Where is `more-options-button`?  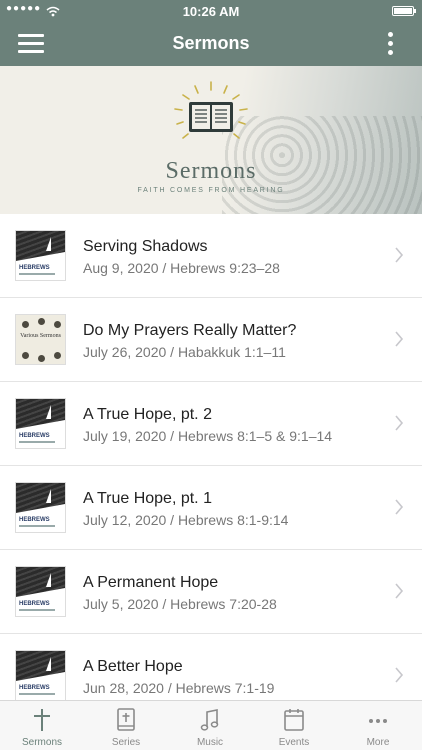 more-options-button is located at coordinates (391, 44).